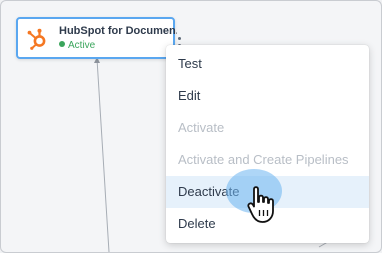  I want to click on hubspot-icon, so click(36, 39).